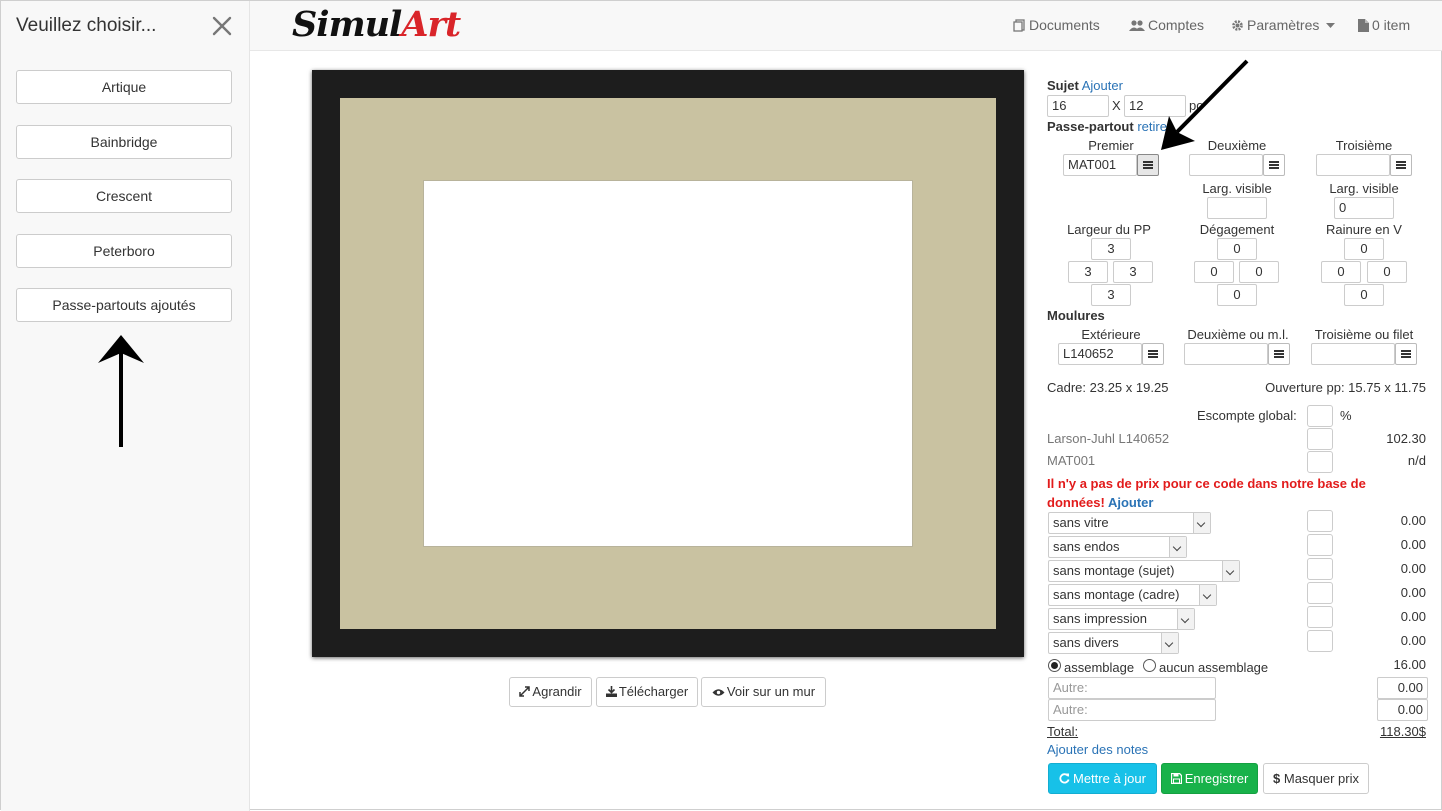  Describe the element at coordinates (1364, 208) in the screenshot. I see `visible-width-input-3: 0` at that location.